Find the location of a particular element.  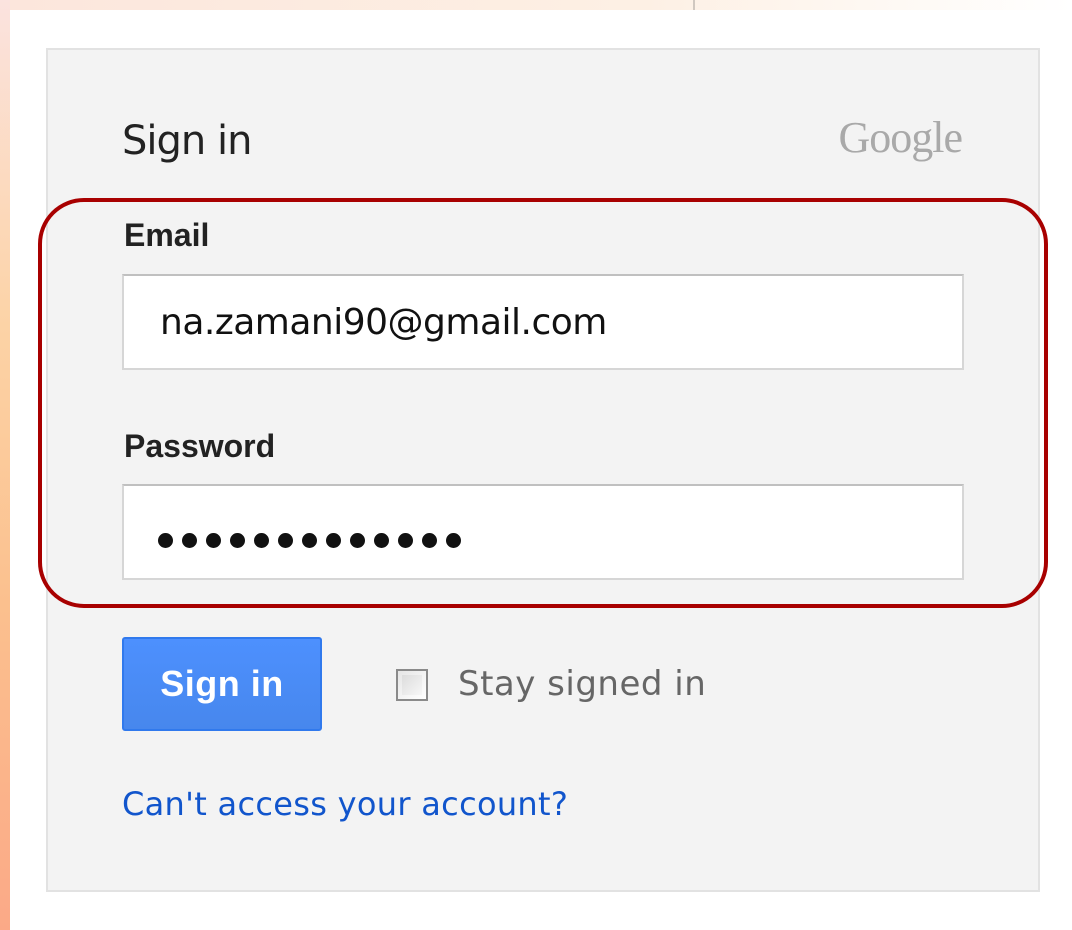

signin-title: Sign in is located at coordinates (187, 141).